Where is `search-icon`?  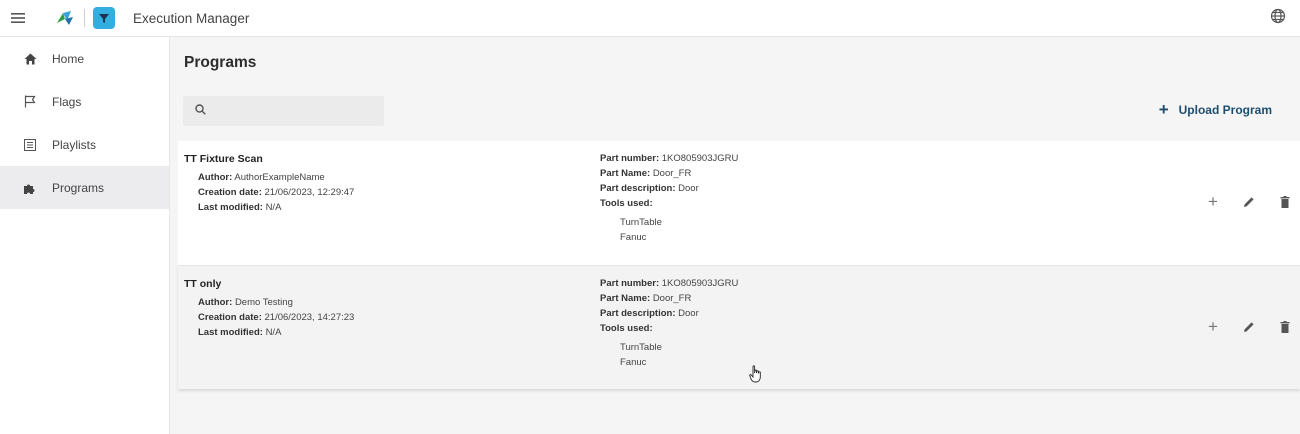
search-icon is located at coordinates (200, 111).